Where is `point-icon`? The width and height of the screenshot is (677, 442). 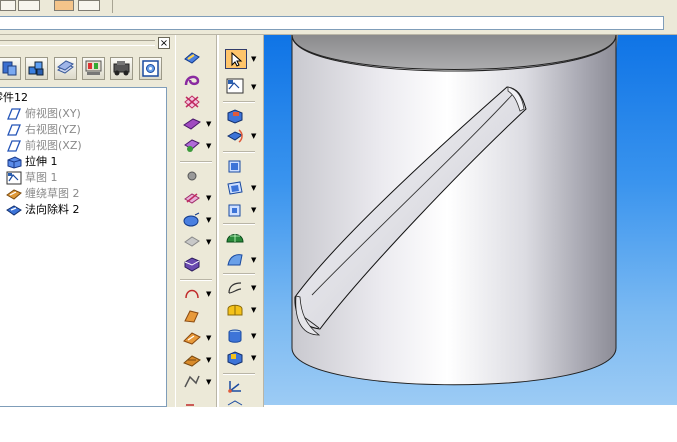 point-icon is located at coordinates (192, 176).